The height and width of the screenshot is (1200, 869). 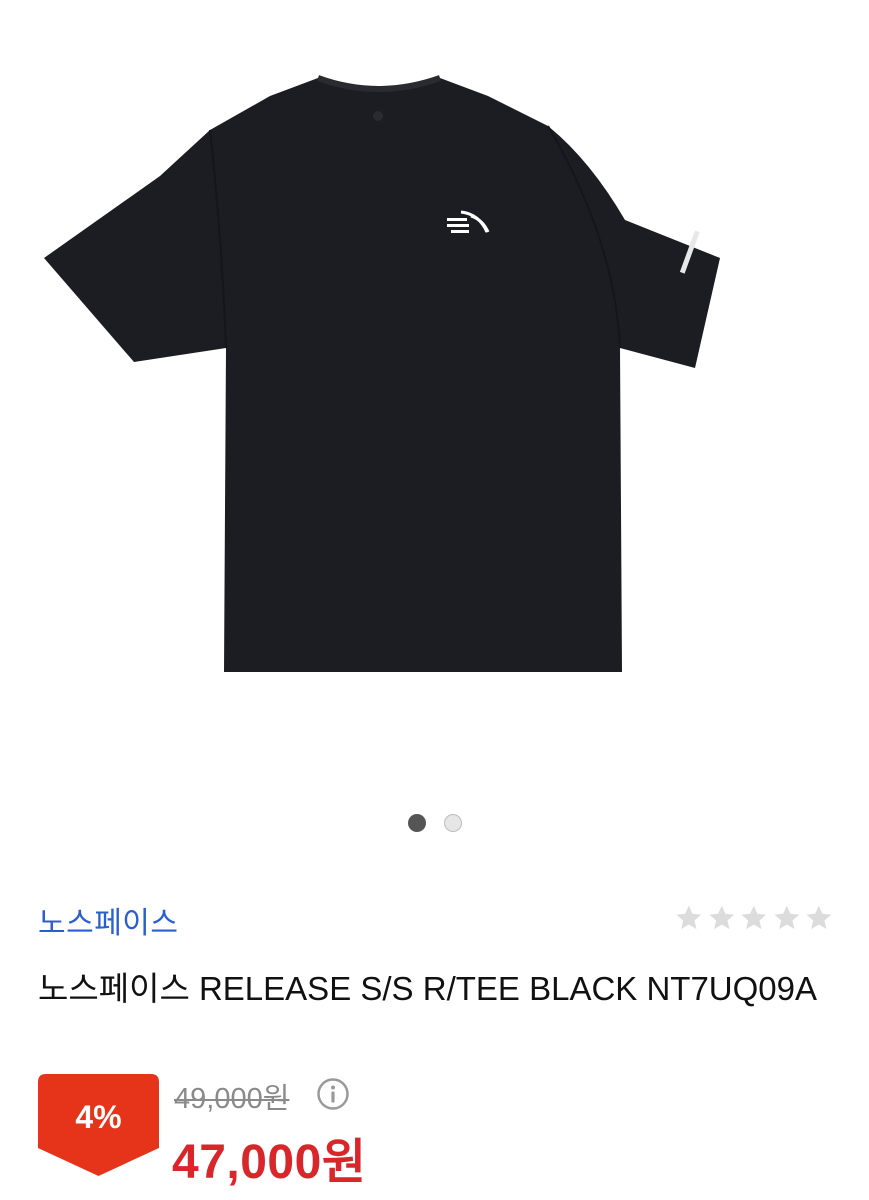 I want to click on brand-link: 노스페이스, so click(x=108, y=920).